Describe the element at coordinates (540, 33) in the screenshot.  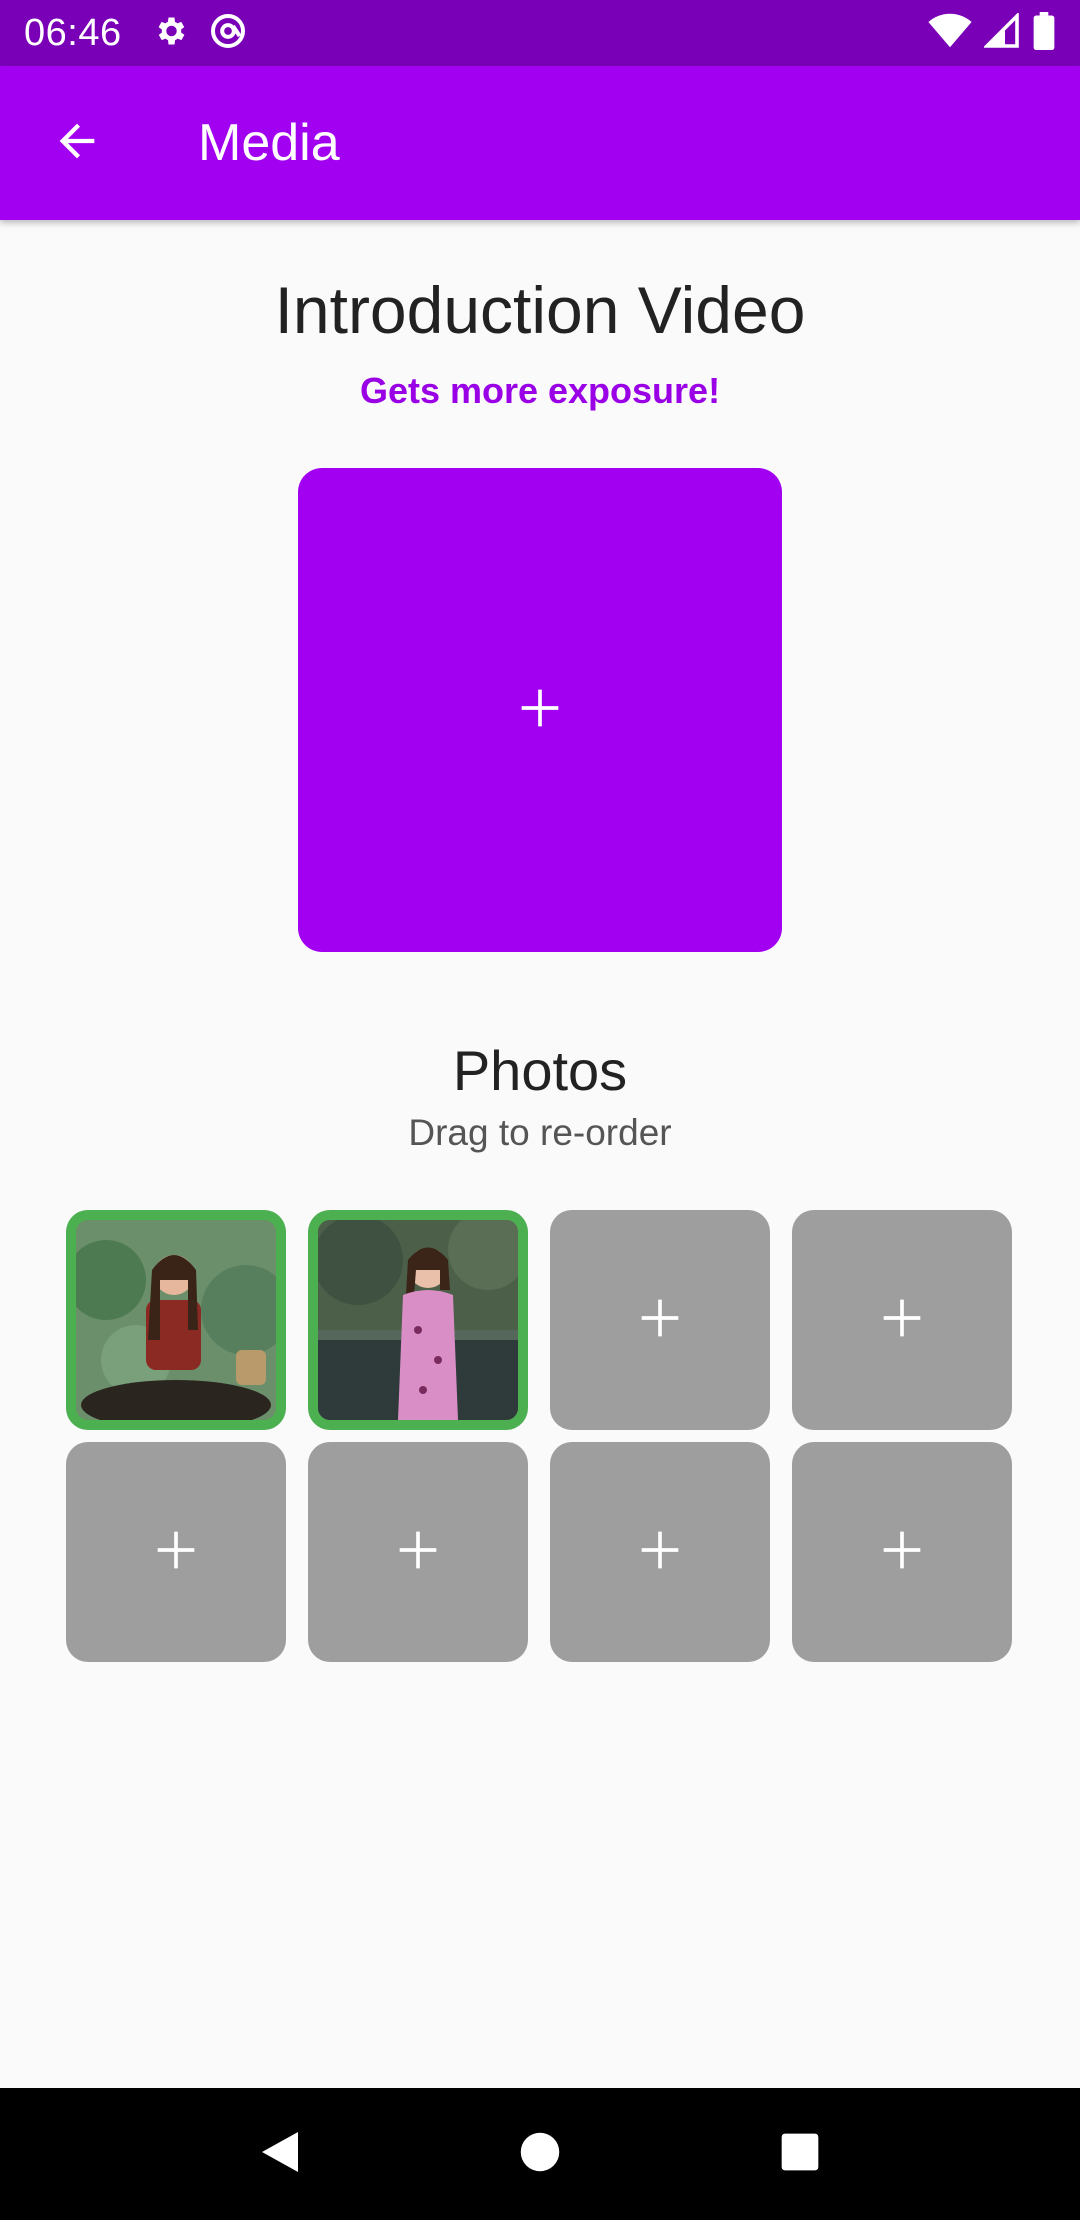
I see `status-bar: 06:46` at that location.